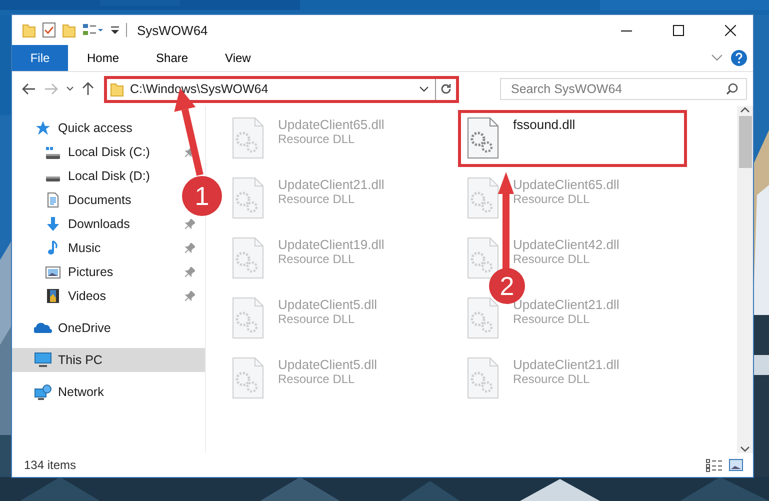  What do you see at coordinates (88, 89) in the screenshot?
I see `up-button` at bounding box center [88, 89].